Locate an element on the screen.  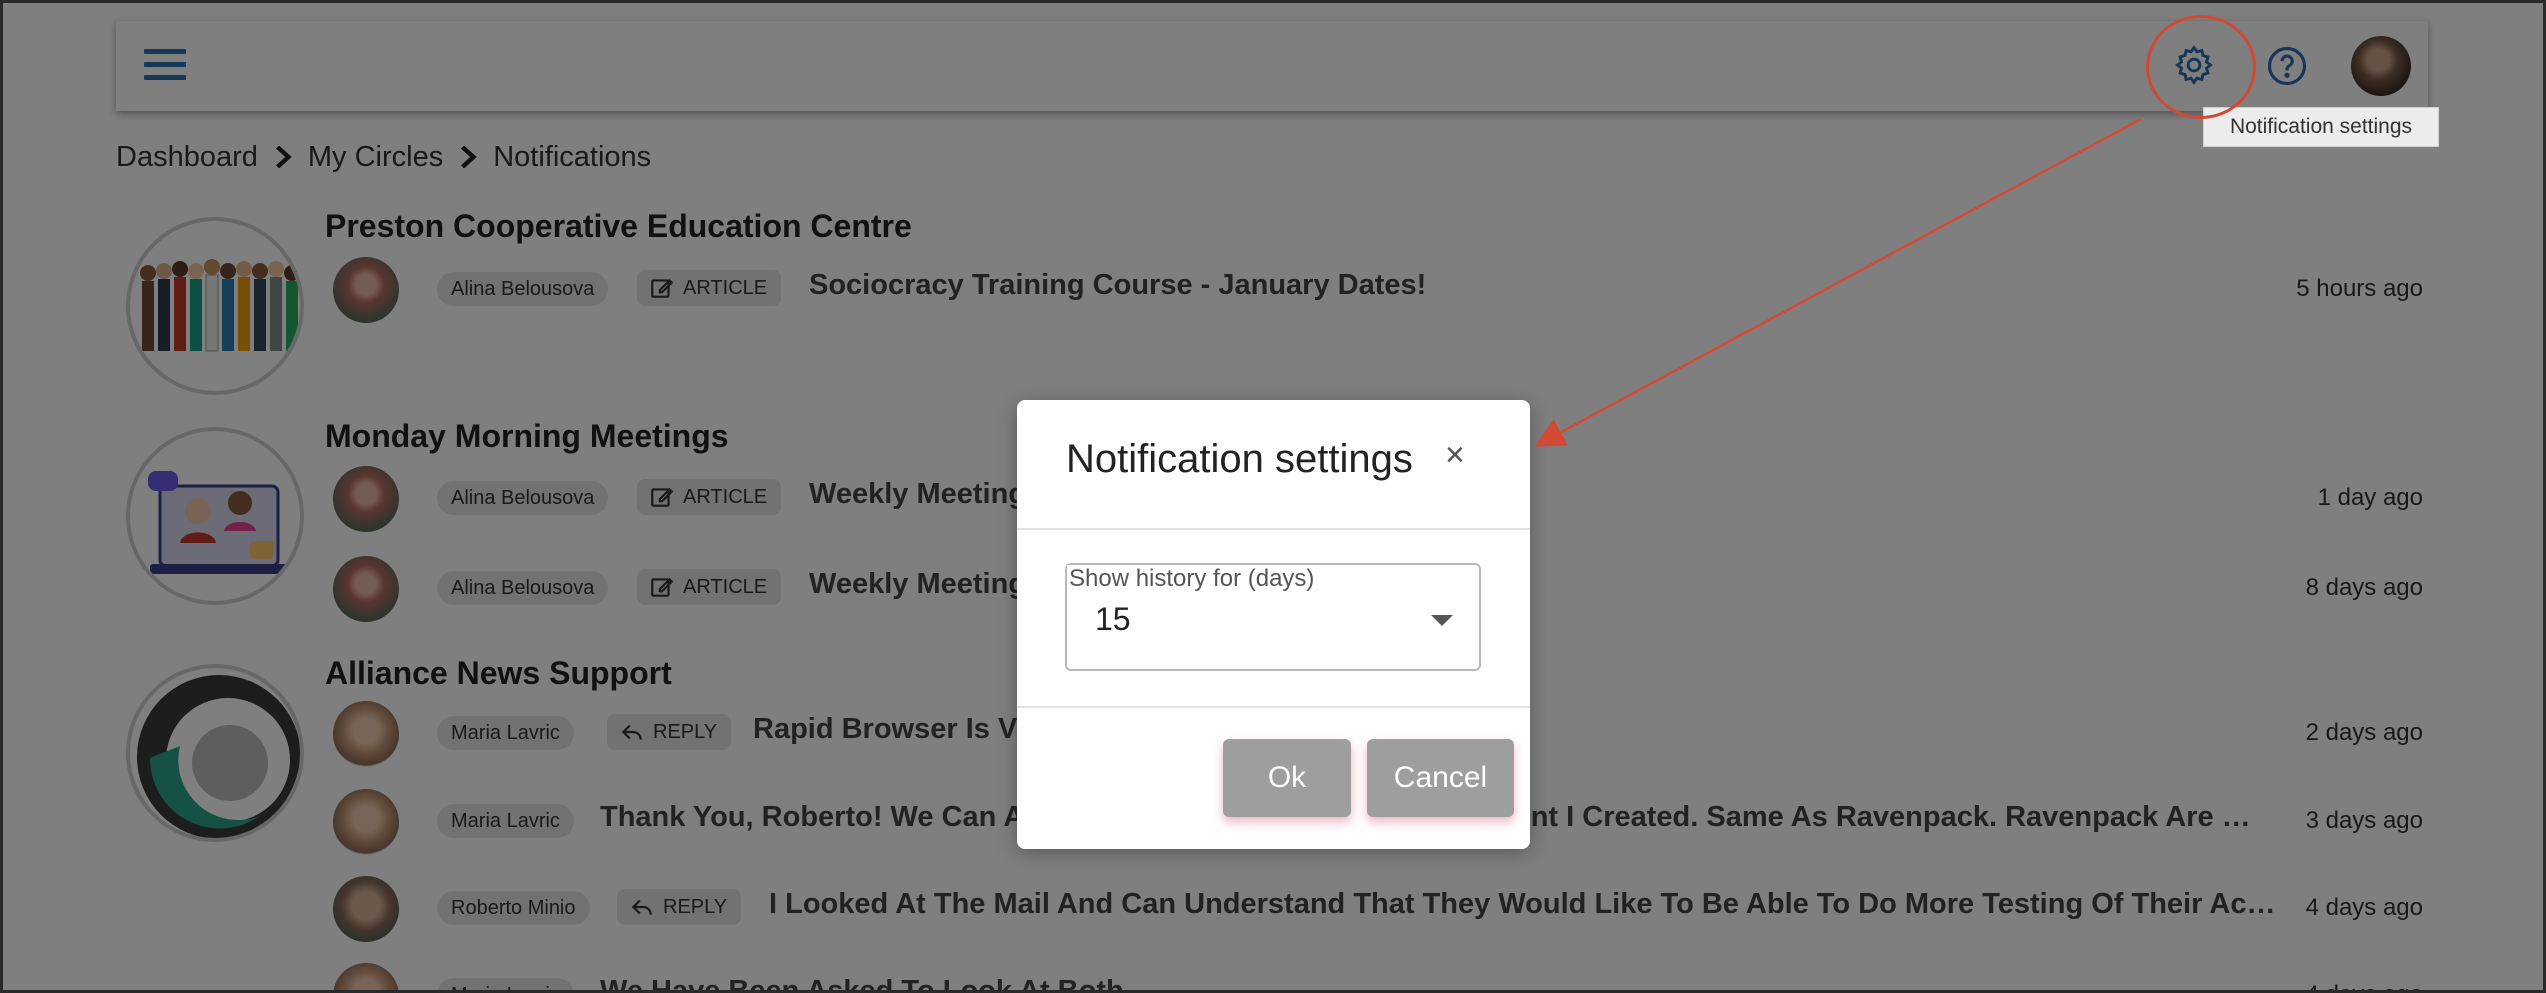
close-icon: × is located at coordinates (1455, 455).